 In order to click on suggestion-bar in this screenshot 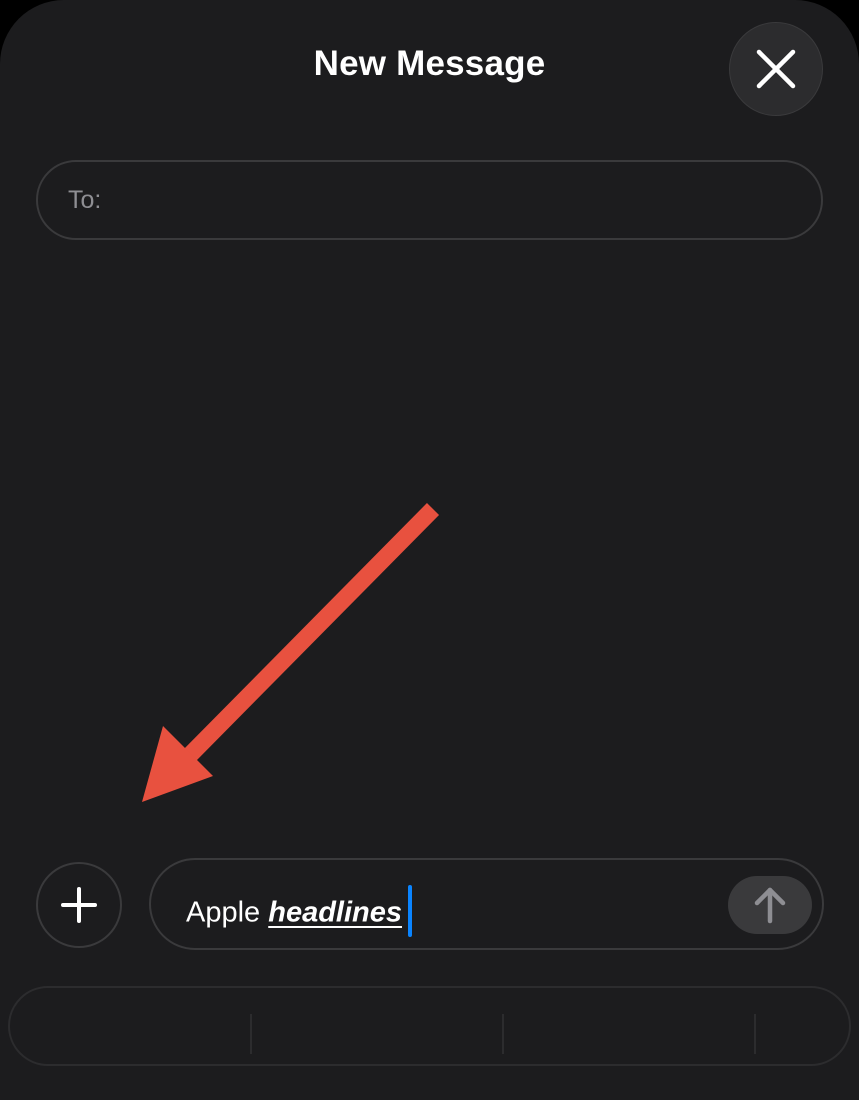, I will do `click(429, 1026)`.